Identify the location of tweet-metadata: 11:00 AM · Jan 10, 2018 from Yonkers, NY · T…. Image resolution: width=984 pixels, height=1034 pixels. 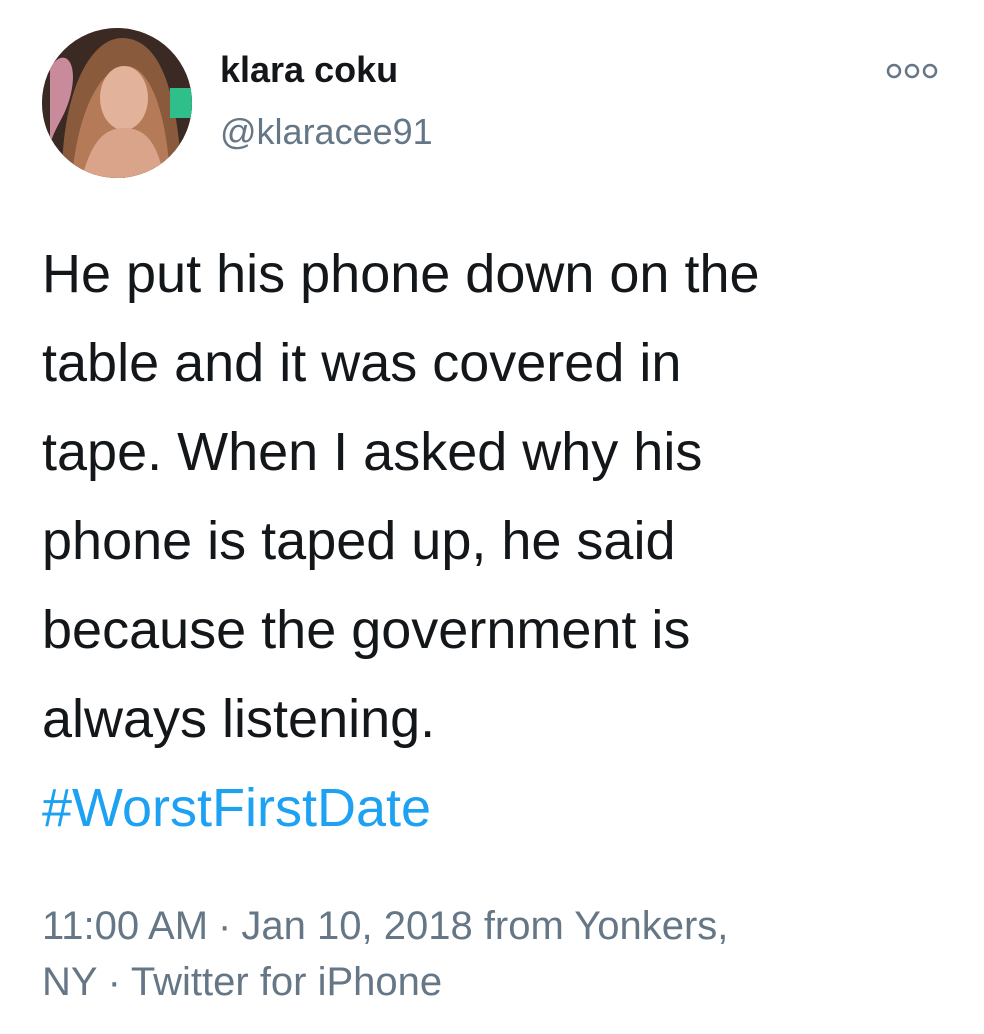
(492, 954).